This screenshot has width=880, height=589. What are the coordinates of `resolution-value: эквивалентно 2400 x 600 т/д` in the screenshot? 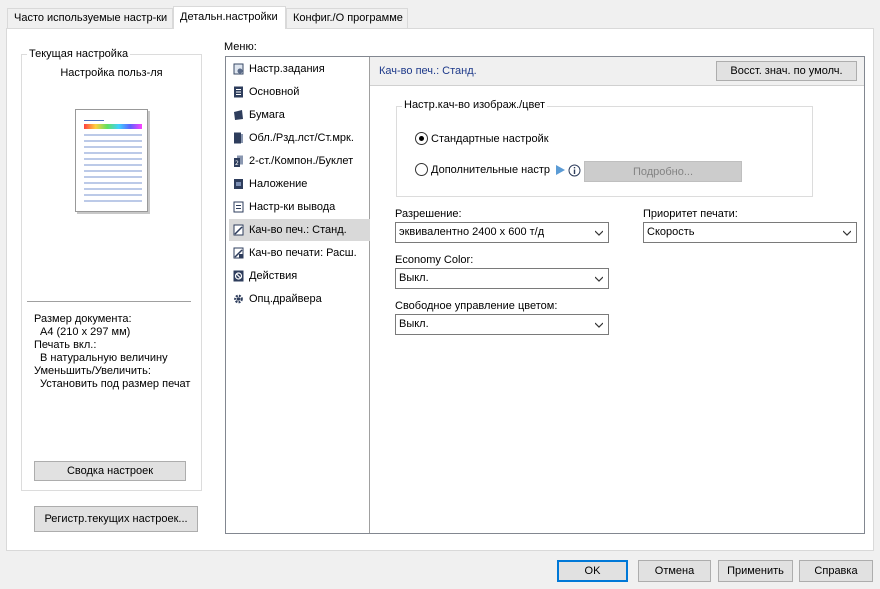 It's located at (472, 232).